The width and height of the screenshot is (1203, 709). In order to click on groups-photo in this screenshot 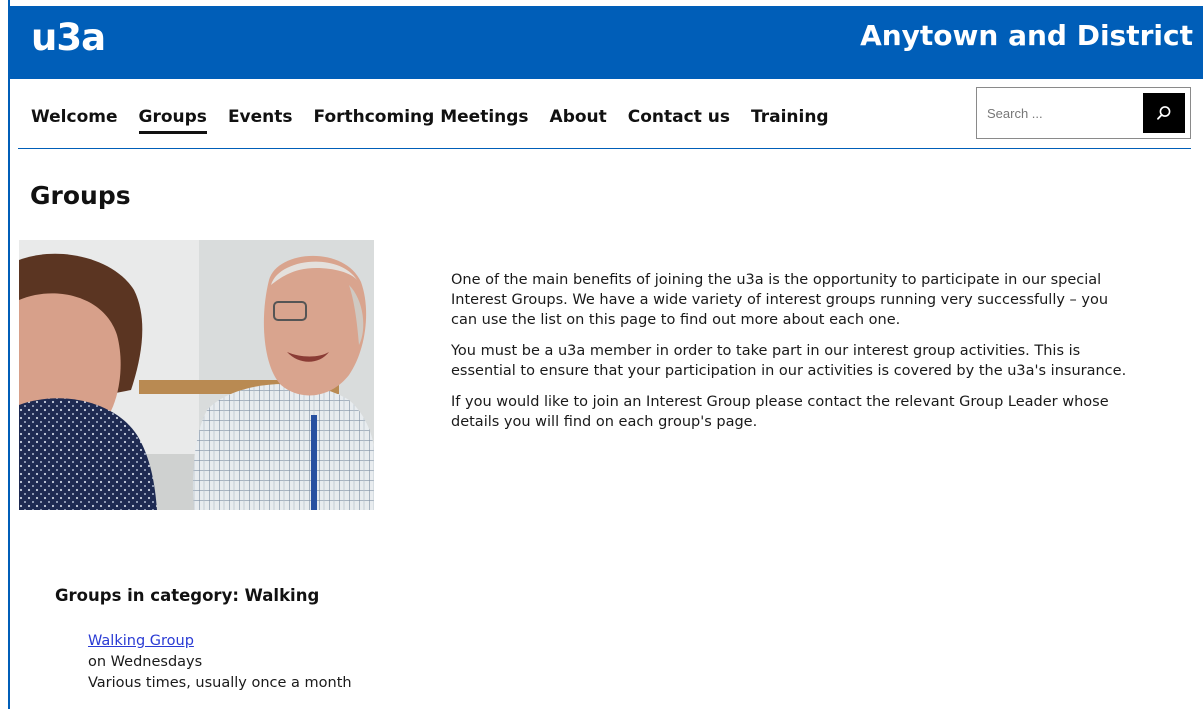, I will do `click(196, 375)`.